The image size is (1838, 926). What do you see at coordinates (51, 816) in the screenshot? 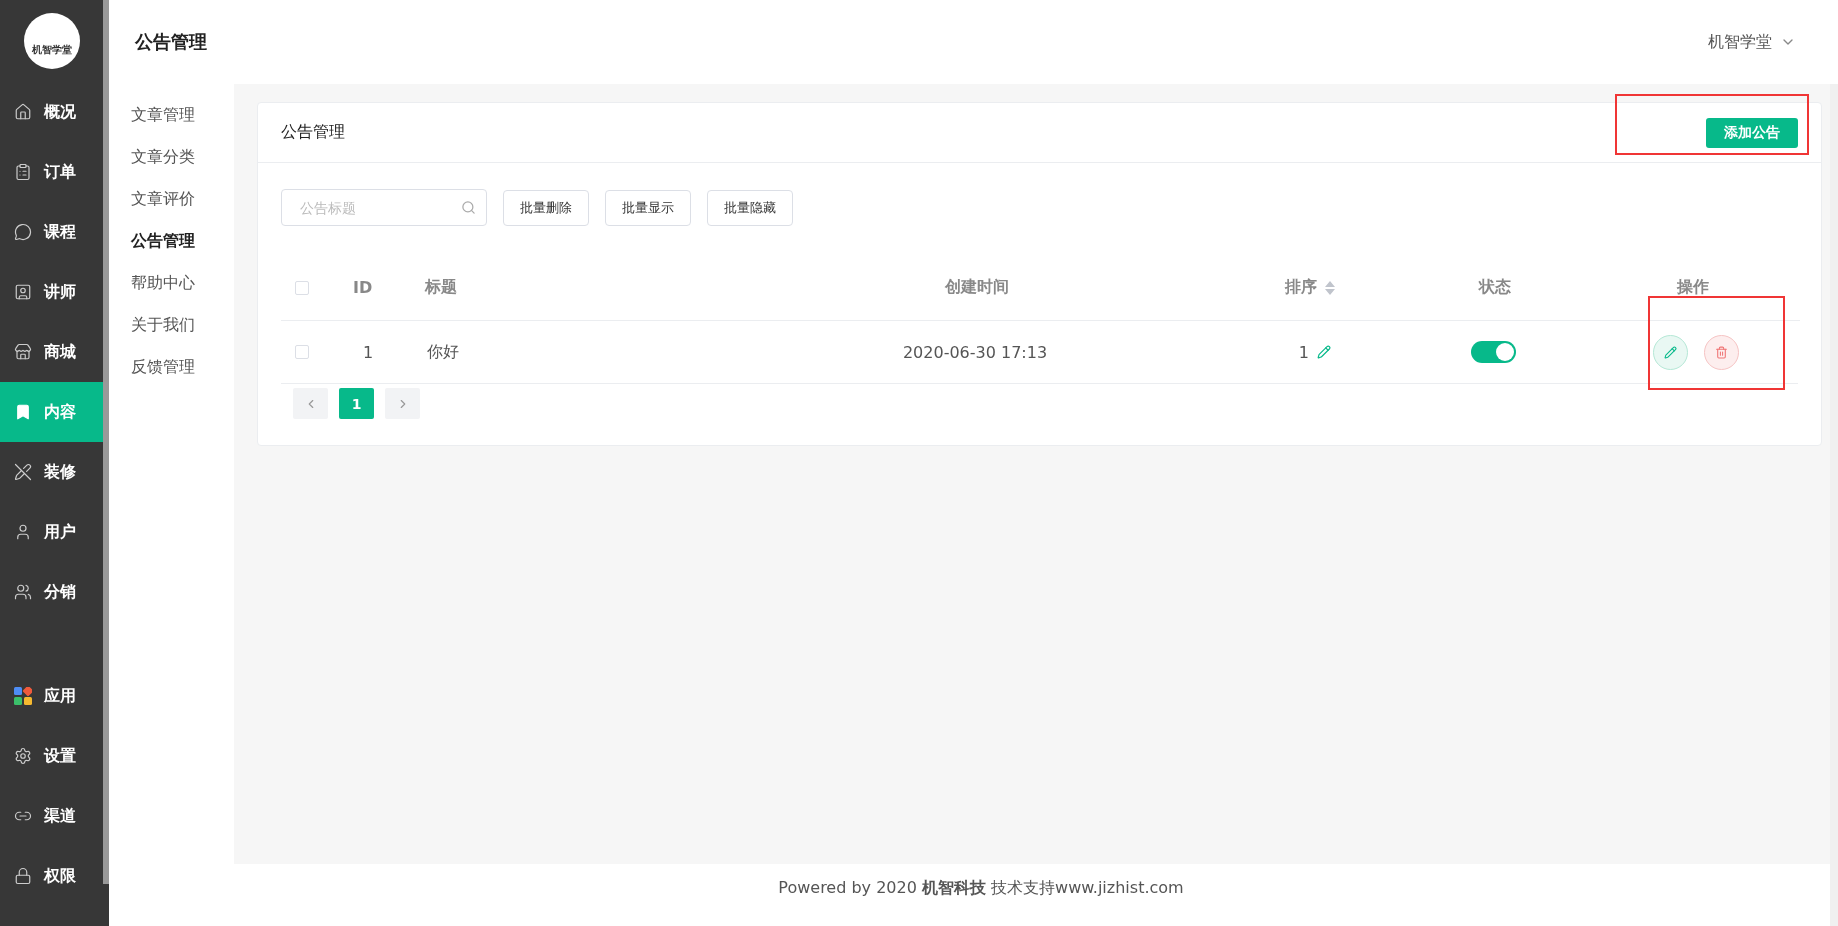
I see `nav-item: 渠道` at bounding box center [51, 816].